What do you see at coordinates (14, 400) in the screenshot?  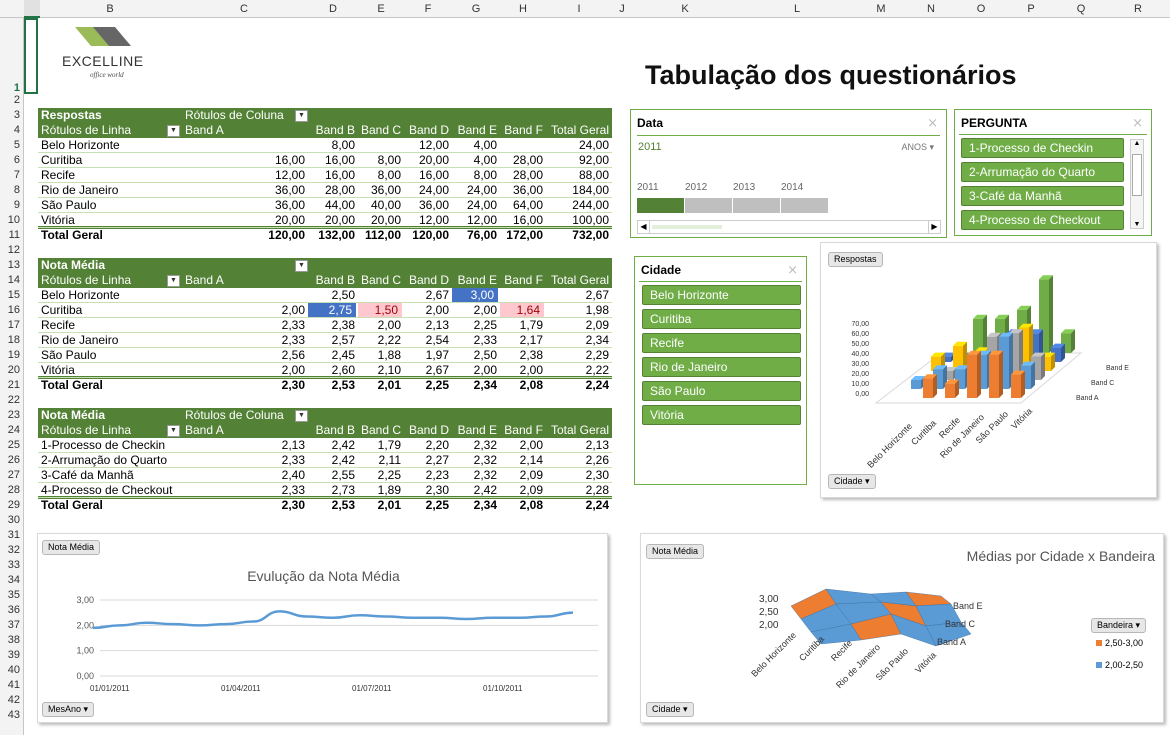 I see `row-label: 22` at bounding box center [14, 400].